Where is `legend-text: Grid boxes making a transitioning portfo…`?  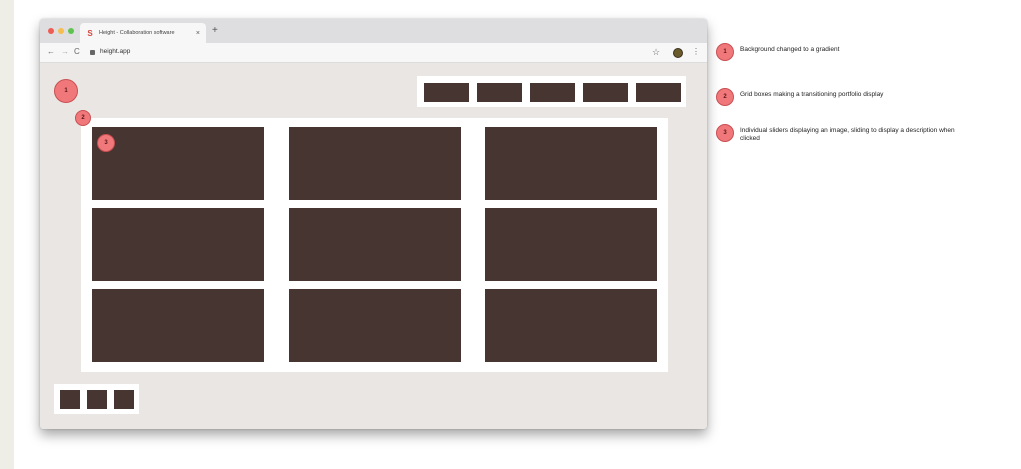
legend-text: Grid boxes making a transitioning portfo… is located at coordinates (812, 94).